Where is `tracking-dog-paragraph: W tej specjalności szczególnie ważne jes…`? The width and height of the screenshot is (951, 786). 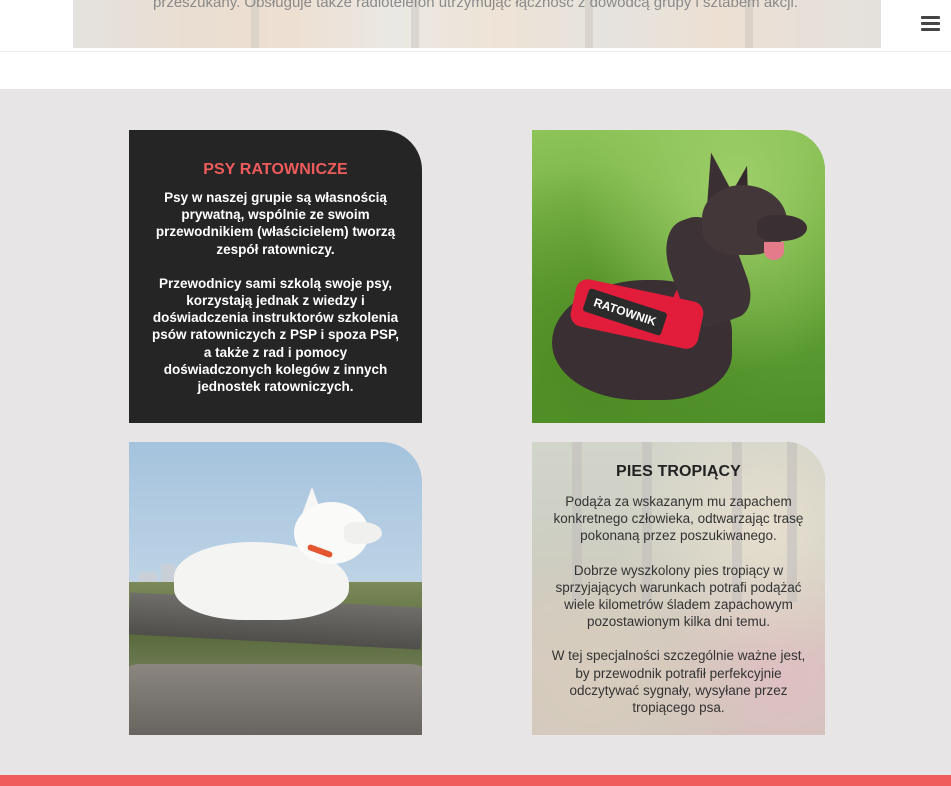
tracking-dog-paragraph: W tej specjalności szczególnie ważne jes… is located at coordinates (678, 682).